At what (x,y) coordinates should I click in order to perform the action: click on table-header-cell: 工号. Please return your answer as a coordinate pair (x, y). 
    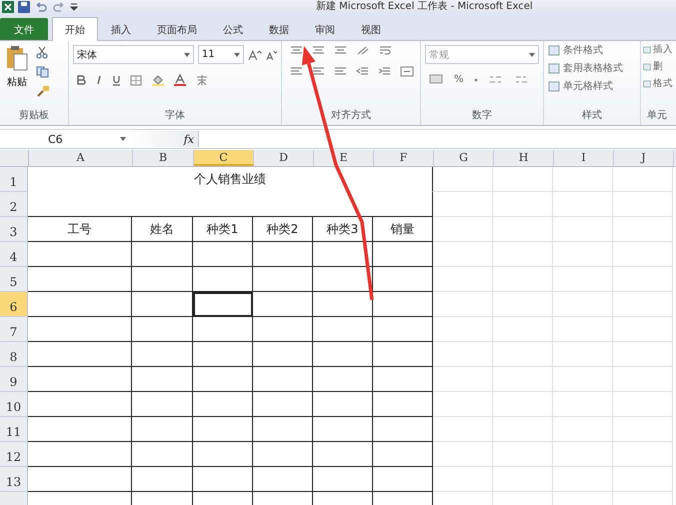
    Looking at the image, I should click on (80, 229).